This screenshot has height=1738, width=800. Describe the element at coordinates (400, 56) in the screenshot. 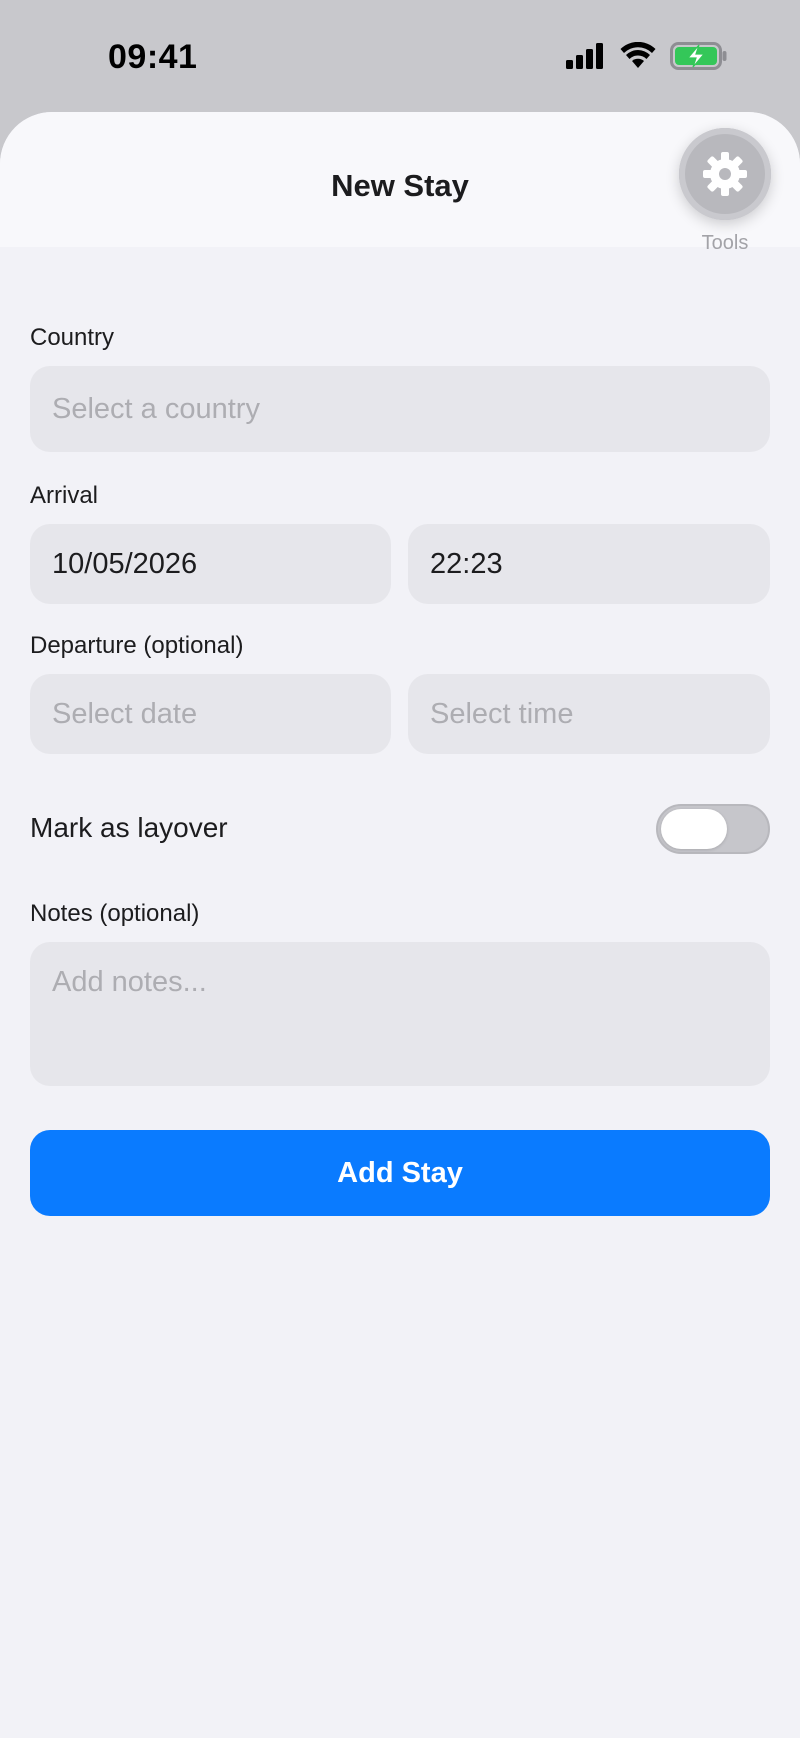

I see `status-bar: 09:41` at that location.